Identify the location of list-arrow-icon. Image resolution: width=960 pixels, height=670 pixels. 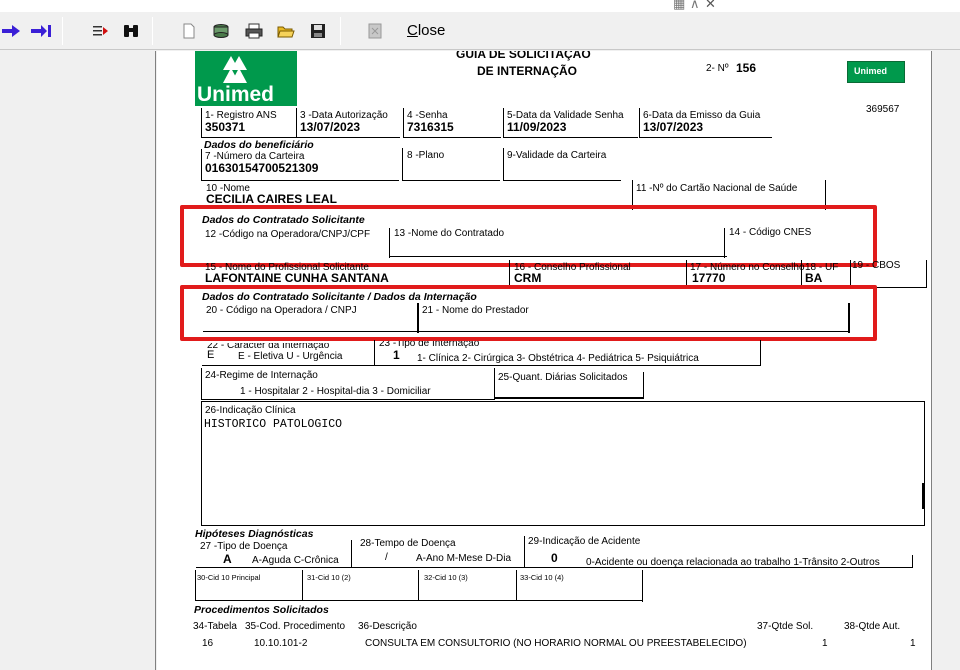
(100, 31).